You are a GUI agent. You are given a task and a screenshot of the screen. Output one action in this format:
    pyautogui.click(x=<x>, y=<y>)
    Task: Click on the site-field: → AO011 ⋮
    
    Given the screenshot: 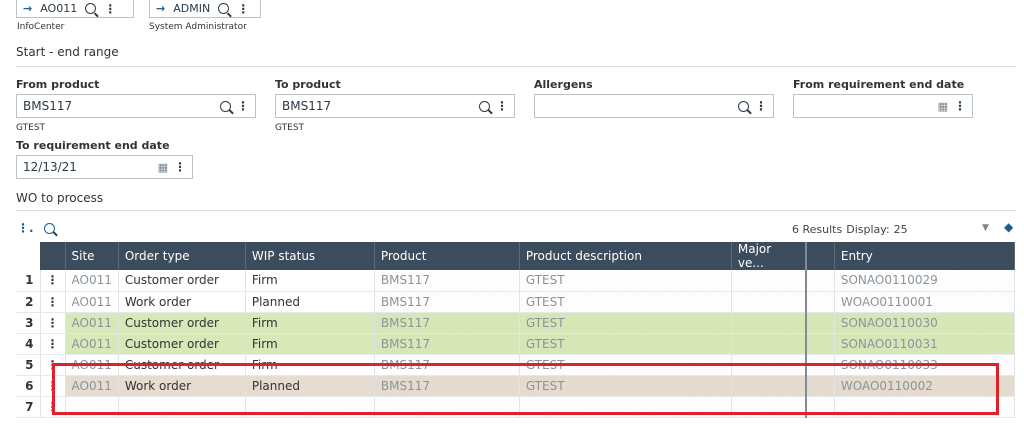 What is the action you would take?
    pyautogui.click(x=75, y=9)
    